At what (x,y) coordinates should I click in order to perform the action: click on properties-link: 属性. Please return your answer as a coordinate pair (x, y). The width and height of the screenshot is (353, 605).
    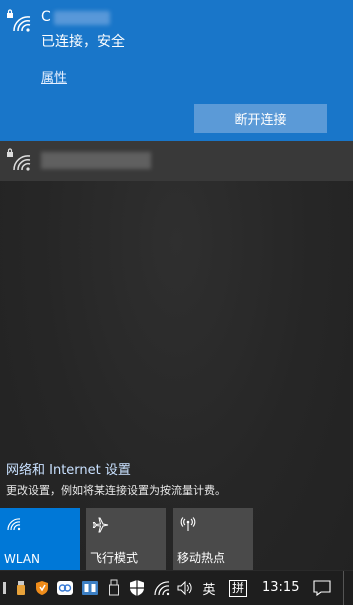
    Looking at the image, I should click on (54, 76).